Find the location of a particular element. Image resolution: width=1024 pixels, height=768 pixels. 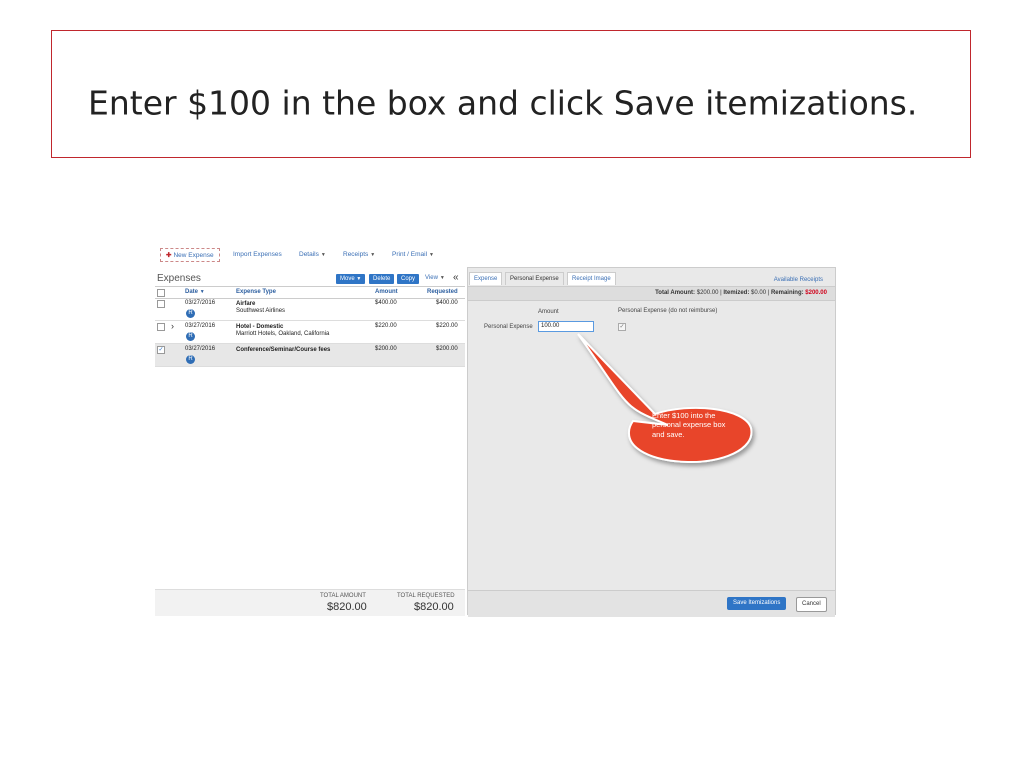

callout-arrow-overlay is located at coordinates (665, 398).